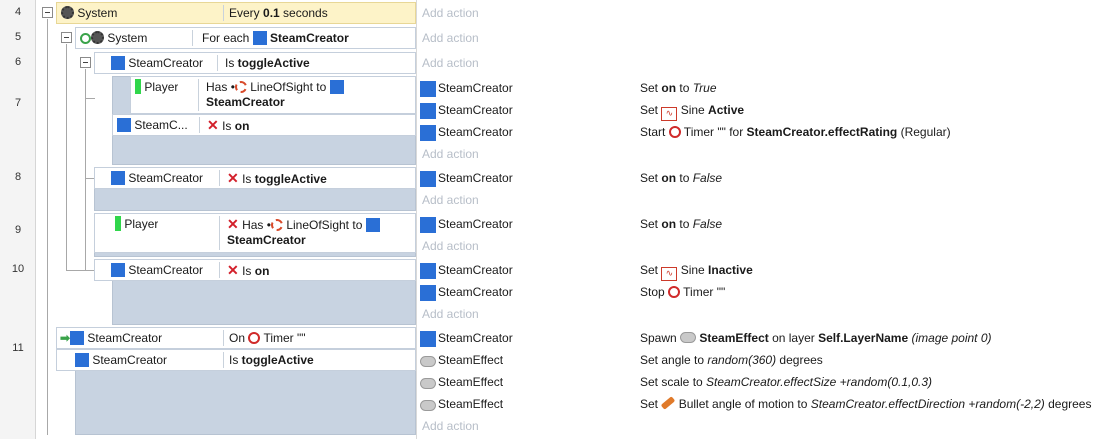 The image size is (1098, 439). I want to click on action-param: on, so click(669, 88).